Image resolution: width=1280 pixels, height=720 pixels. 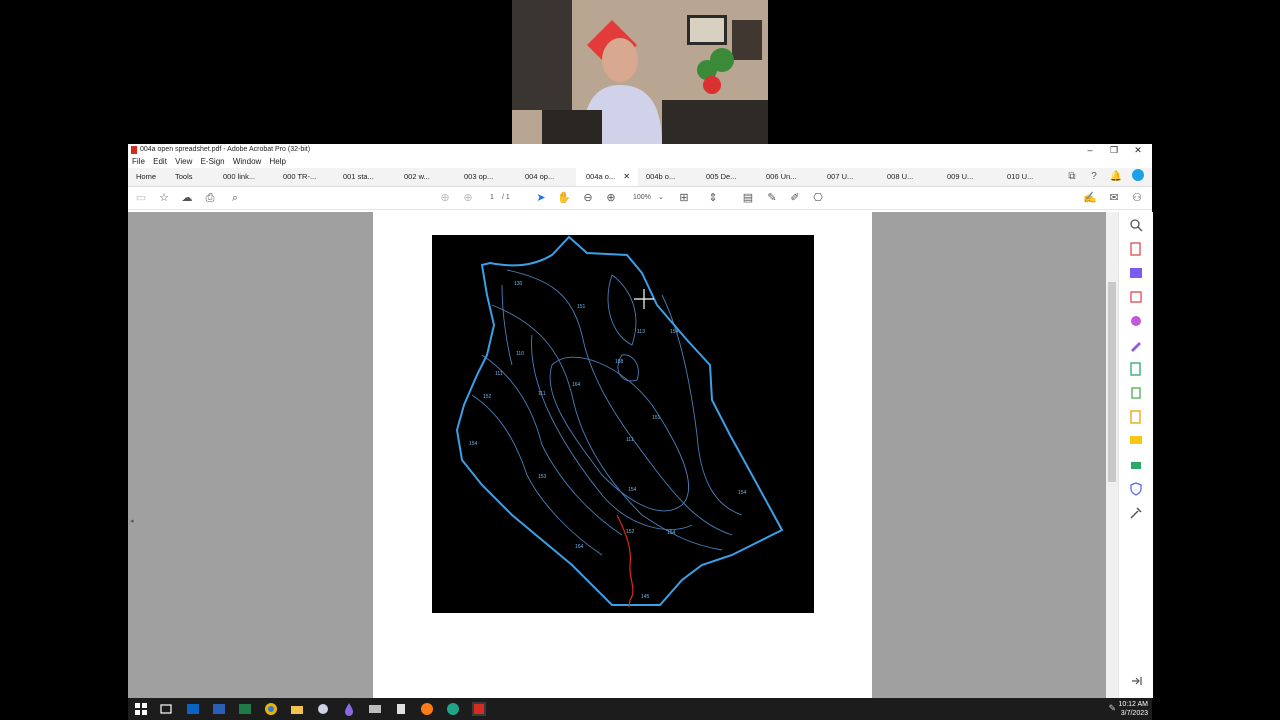 What do you see at coordinates (818, 198) in the screenshot?
I see `stamp-icon: ⎔` at bounding box center [818, 198].